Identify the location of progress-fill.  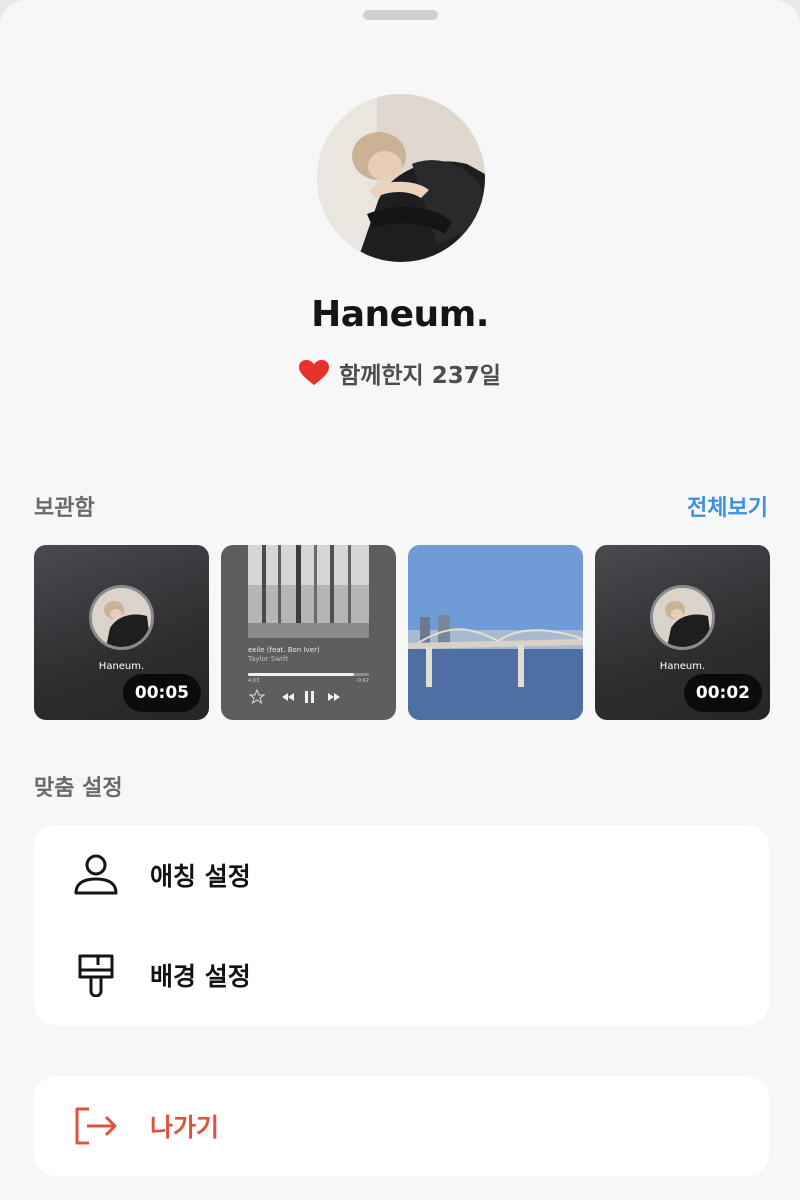
(301, 674).